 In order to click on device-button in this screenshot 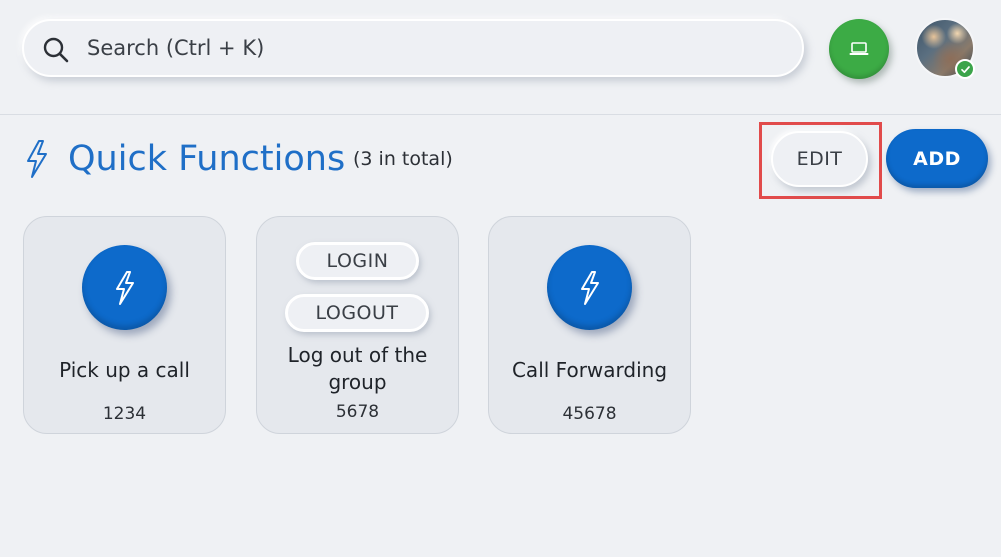, I will do `click(859, 49)`.